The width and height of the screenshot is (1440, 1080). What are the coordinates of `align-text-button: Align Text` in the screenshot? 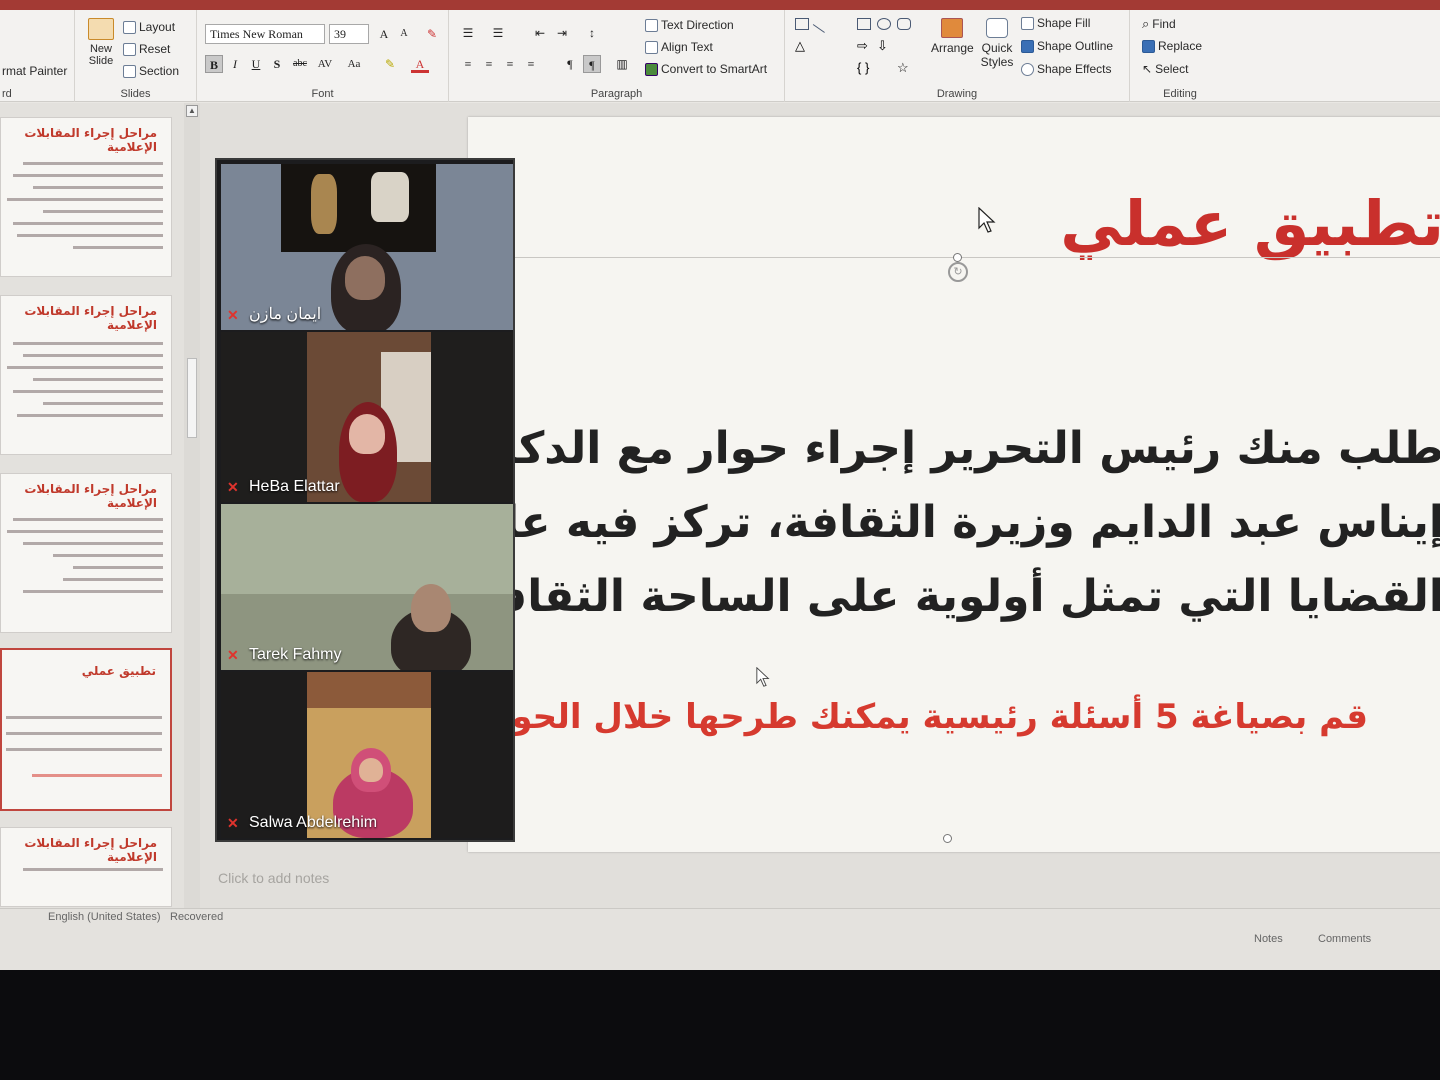 It's located at (679, 47).